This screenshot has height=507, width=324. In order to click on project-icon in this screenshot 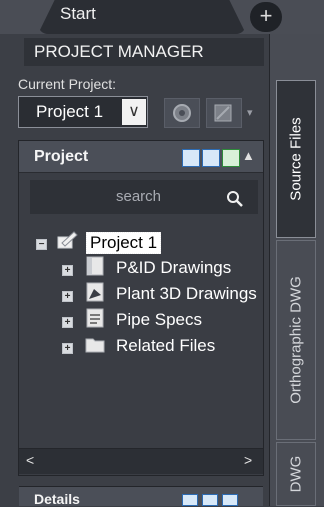, I will do `click(67, 240)`.